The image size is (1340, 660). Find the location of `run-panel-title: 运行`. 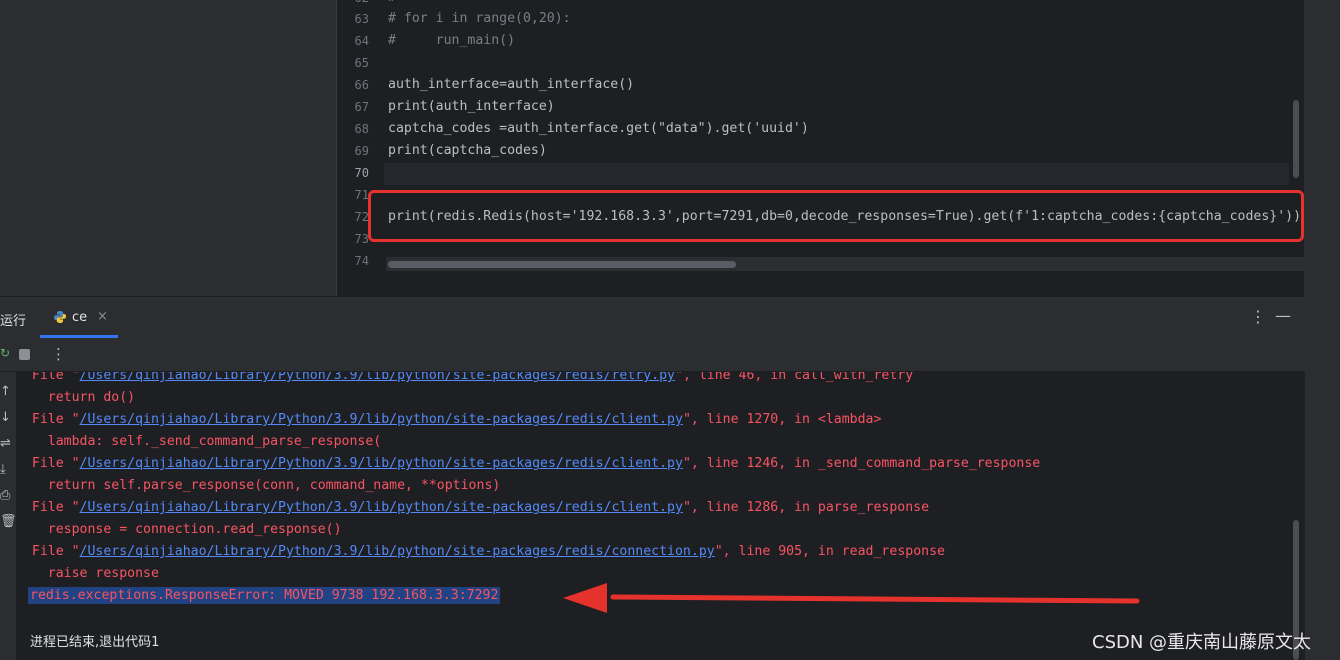

run-panel-title: 运行 is located at coordinates (13, 321).